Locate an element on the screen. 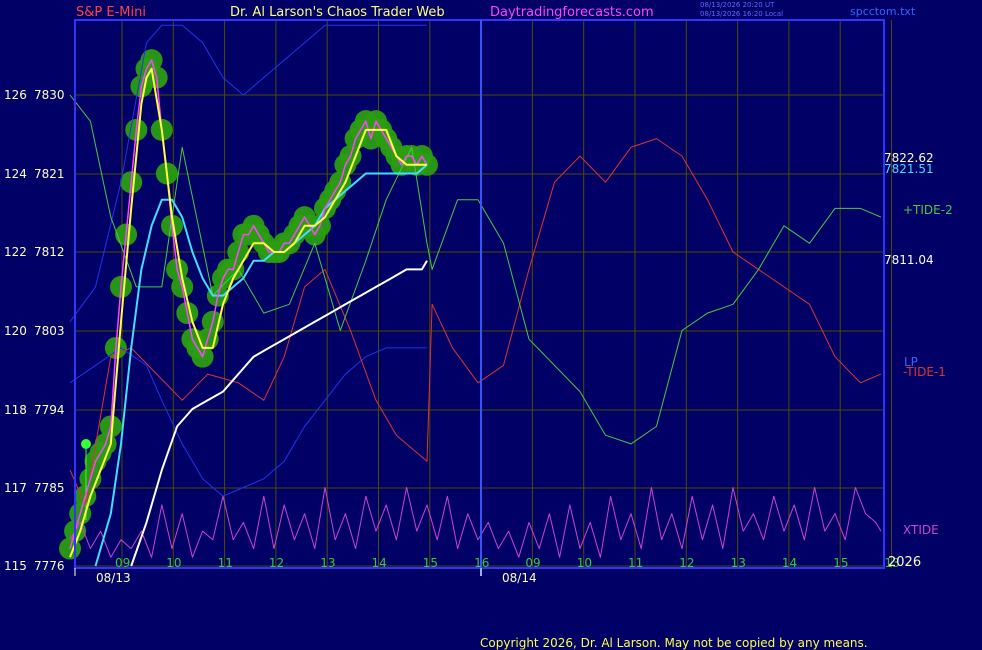 The height and width of the screenshot is (650, 982). y-tick-value: 7821 is located at coordinates (49, 174).